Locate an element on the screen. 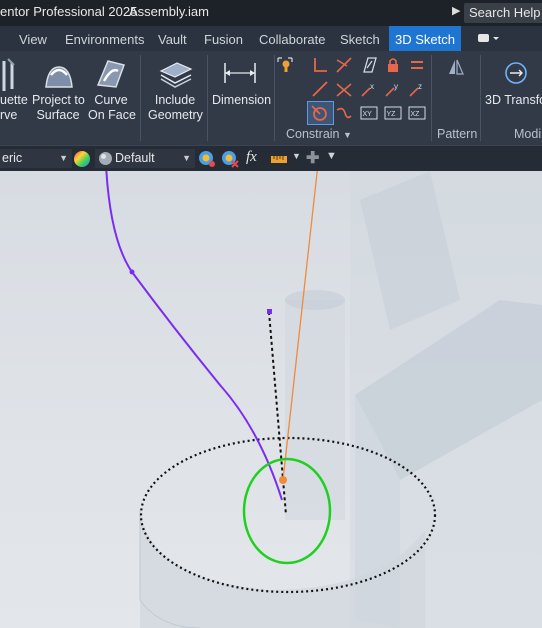 The height and width of the screenshot is (628, 542). silhouette-curve-icon is located at coordinates (10, 76).